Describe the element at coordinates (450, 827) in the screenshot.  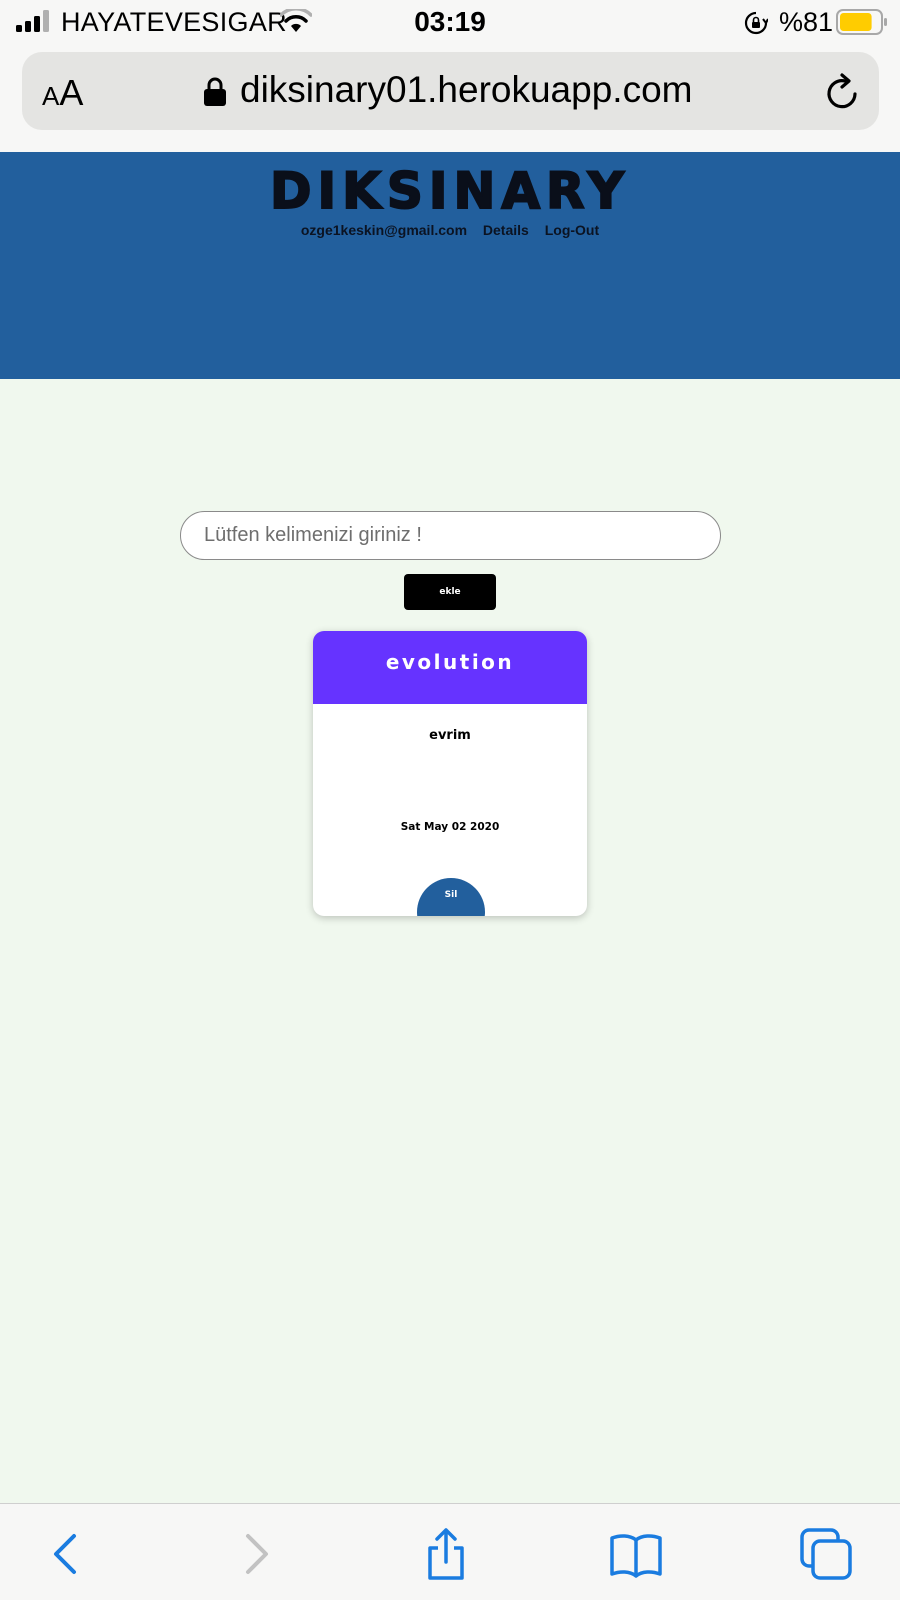
I see `word-date: Sat May 02 2020` at that location.